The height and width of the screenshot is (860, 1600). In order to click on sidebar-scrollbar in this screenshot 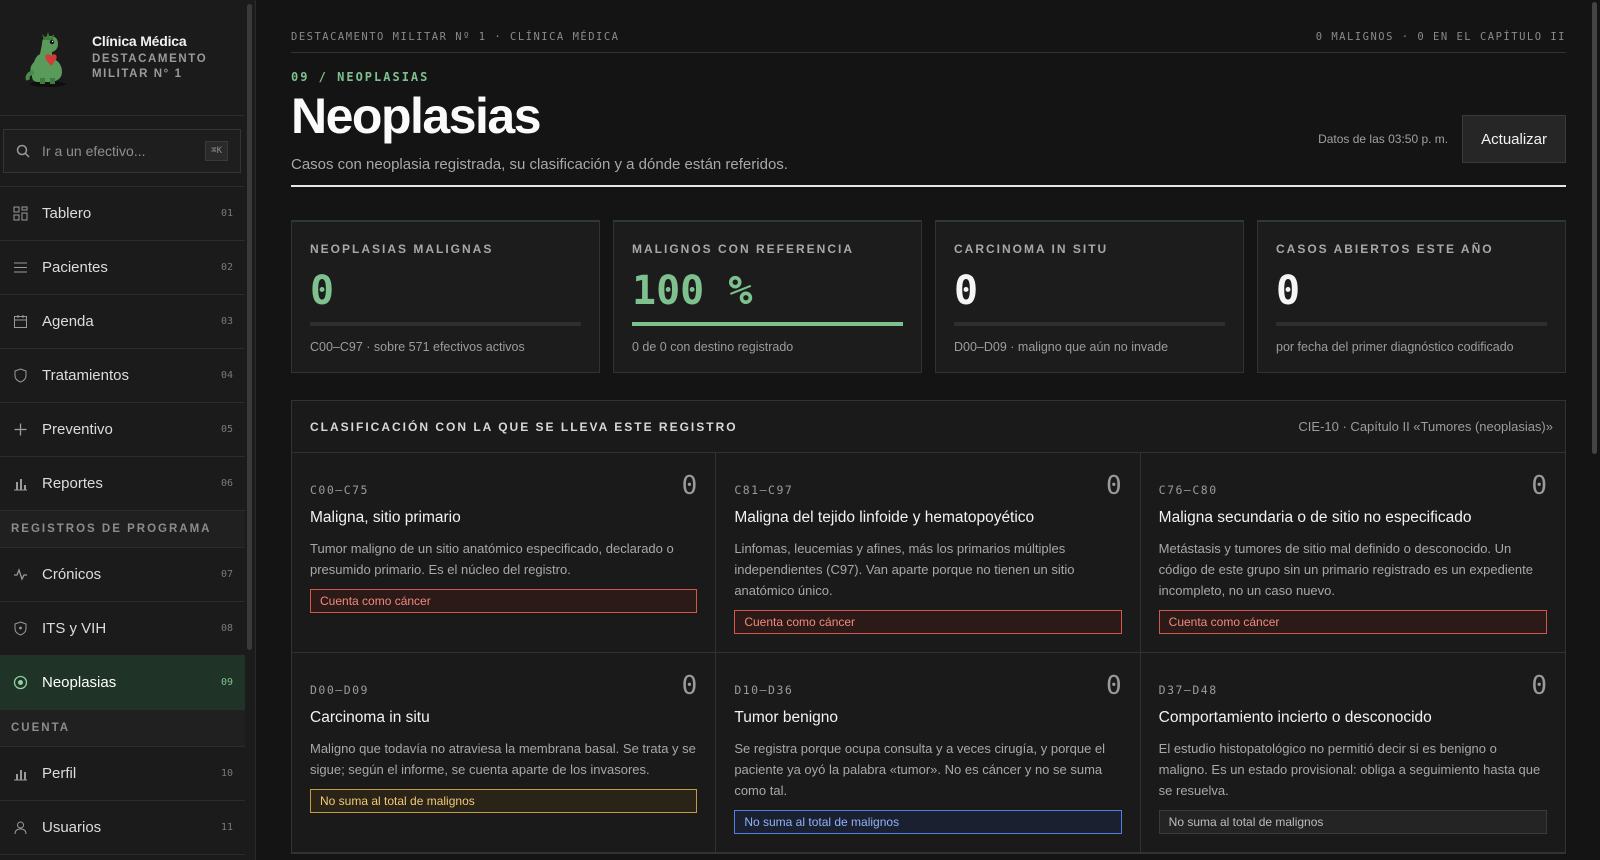, I will do `click(250, 430)`.